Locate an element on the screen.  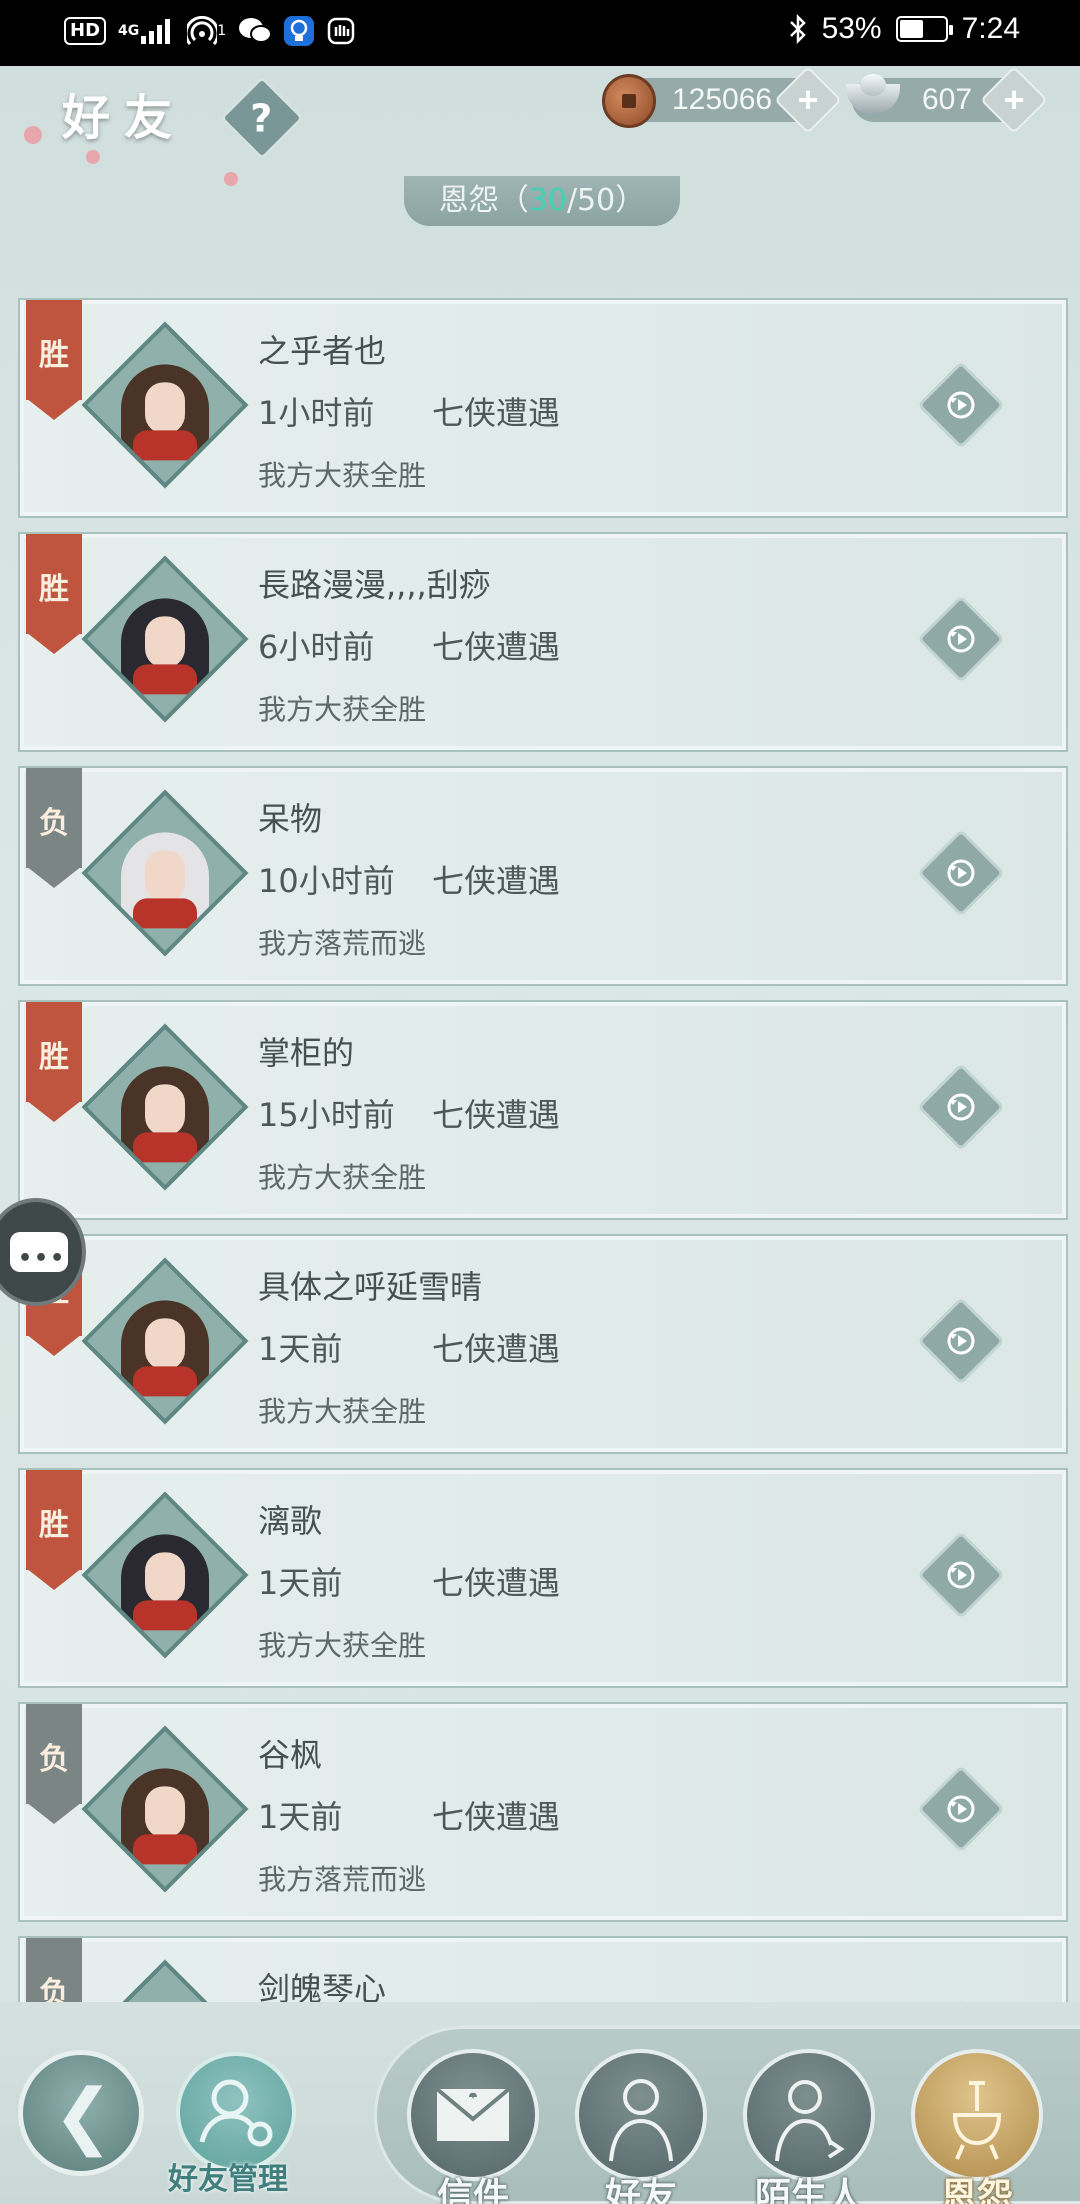
record-card: 胜 之乎者也 1小时前 七侠遭遇 我方大获全胜 is located at coordinates (543, 408).